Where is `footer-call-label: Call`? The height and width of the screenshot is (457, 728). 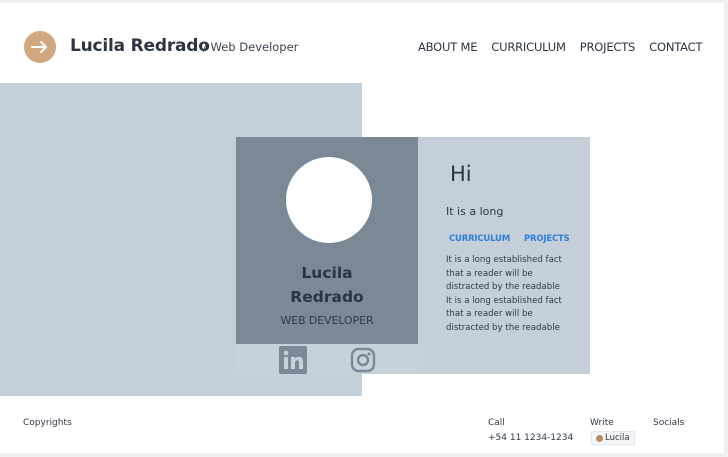
footer-call-label: Call is located at coordinates (496, 423).